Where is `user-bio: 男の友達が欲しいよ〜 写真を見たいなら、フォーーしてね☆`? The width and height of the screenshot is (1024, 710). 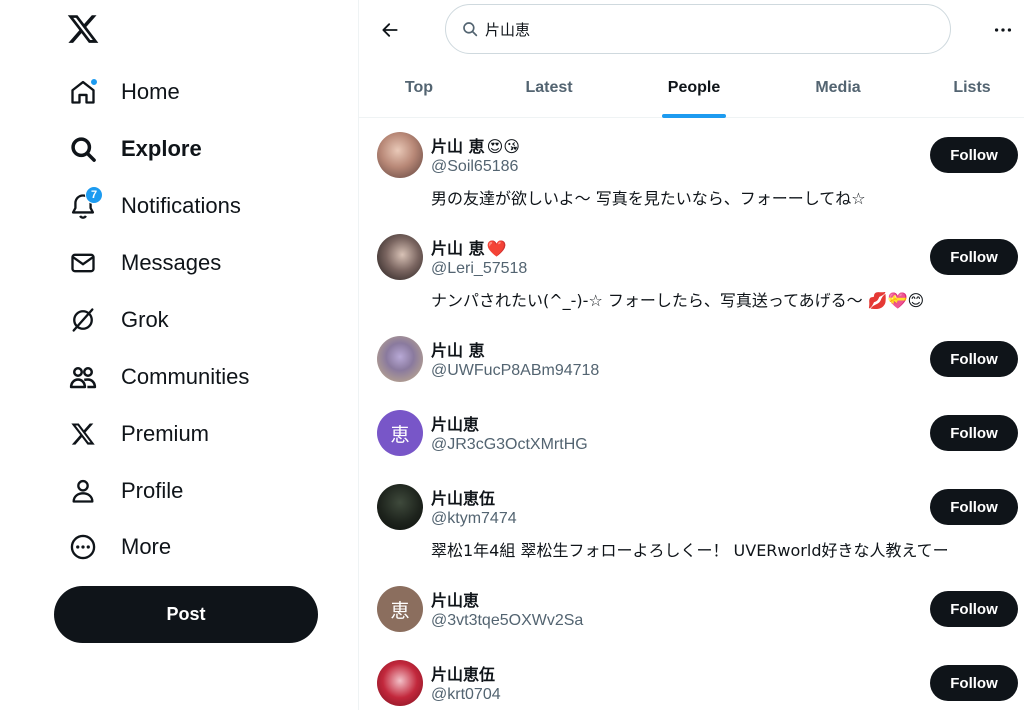 user-bio: 男の友達が欲しいよ〜 写真を見たいなら、フォーーしてね☆ is located at coordinates (648, 198).